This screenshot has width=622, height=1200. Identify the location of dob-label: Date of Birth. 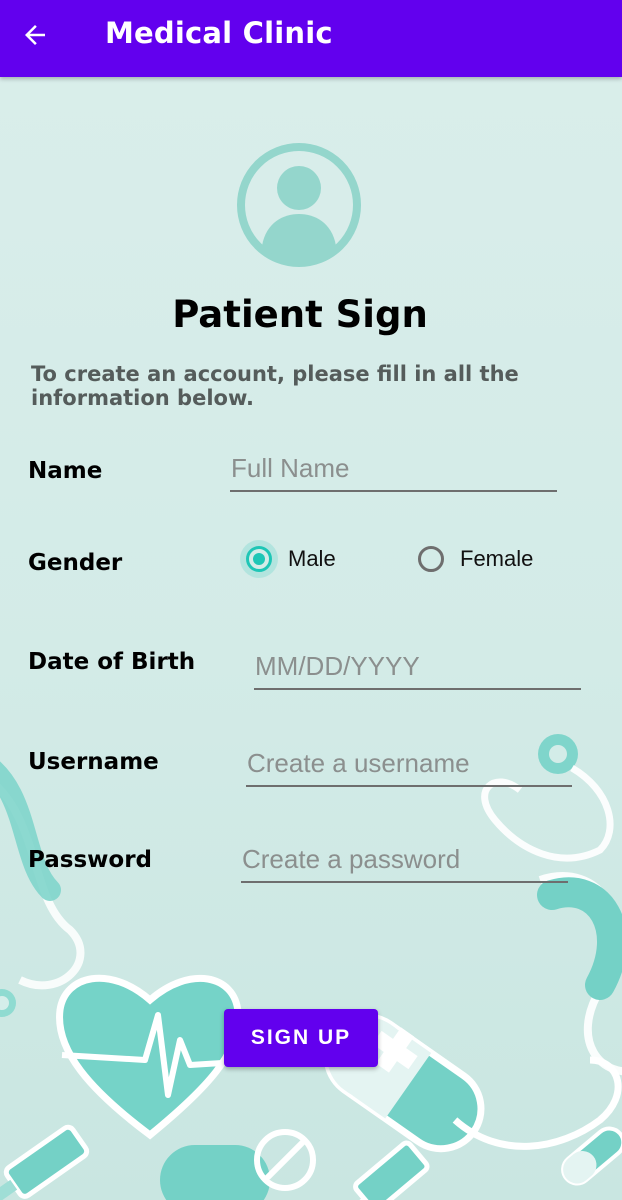
(112, 662).